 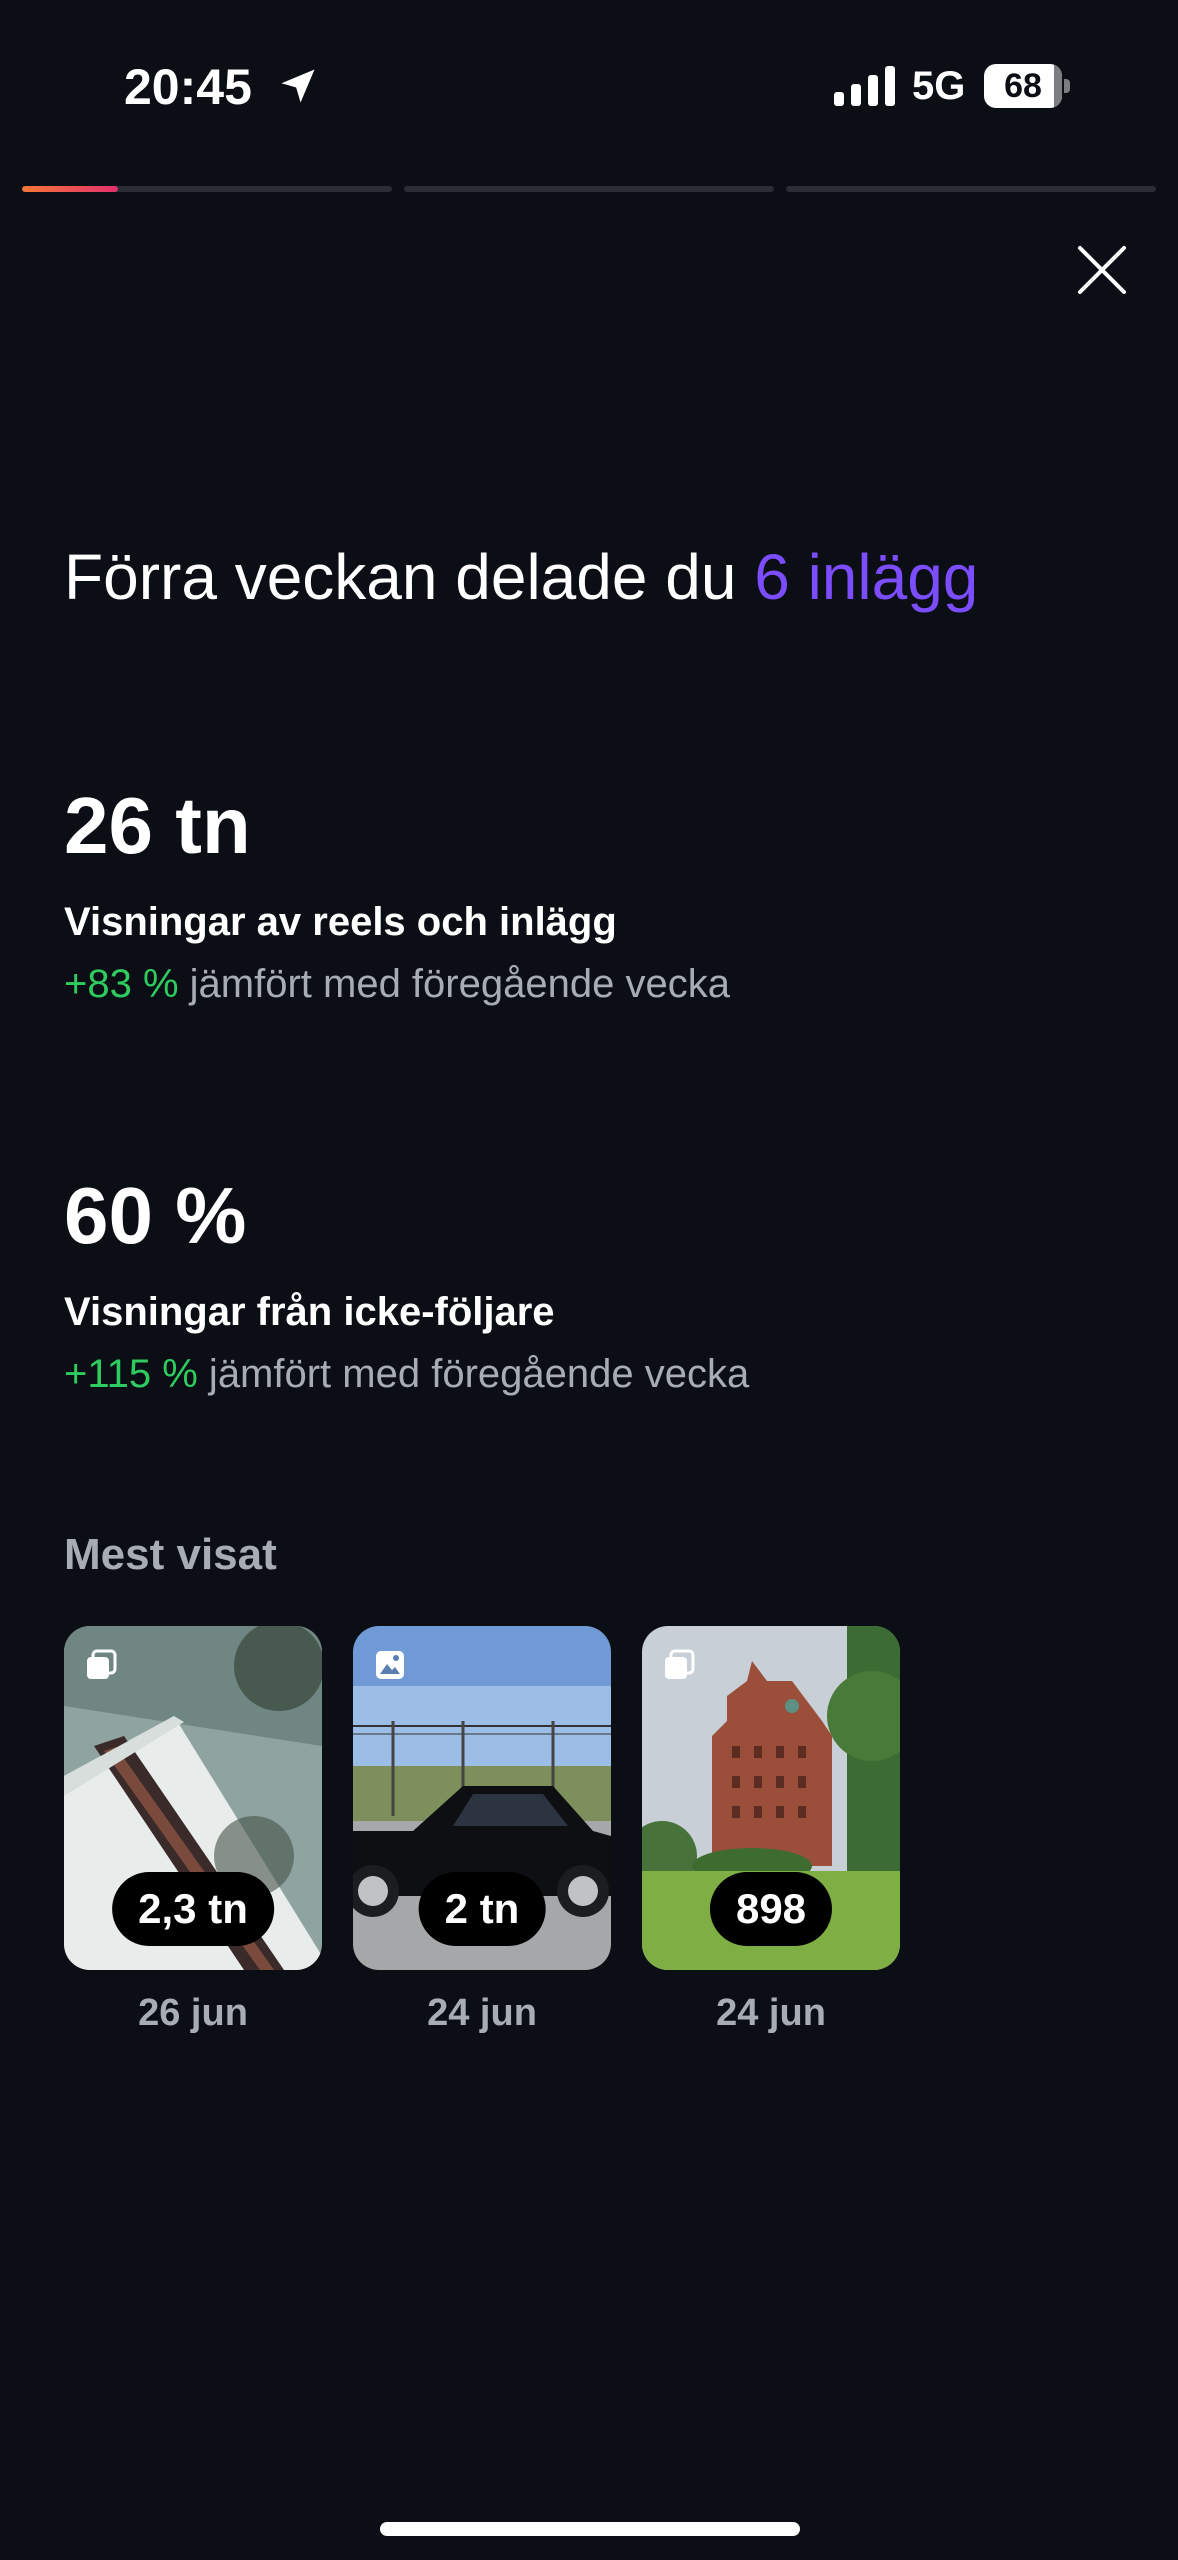 I want to click on most-viewed-title: Mest visat, so click(x=170, y=1554).